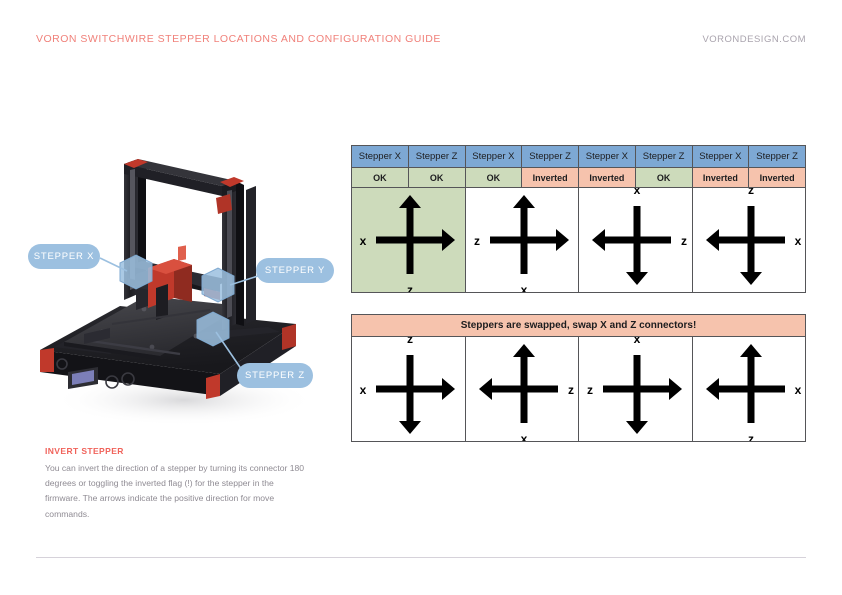 This screenshot has width=842, height=595. Describe the element at coordinates (218, 285) in the screenshot. I see `stepper-marker-y` at that location.